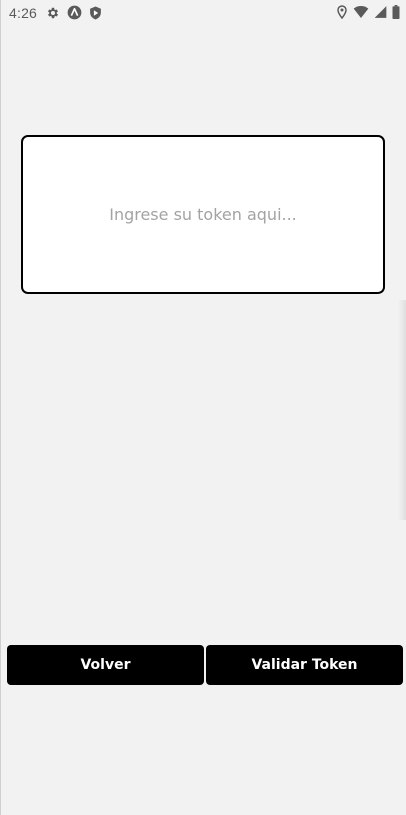 The height and width of the screenshot is (815, 406). I want to click on back-button: Volver, so click(105, 665).